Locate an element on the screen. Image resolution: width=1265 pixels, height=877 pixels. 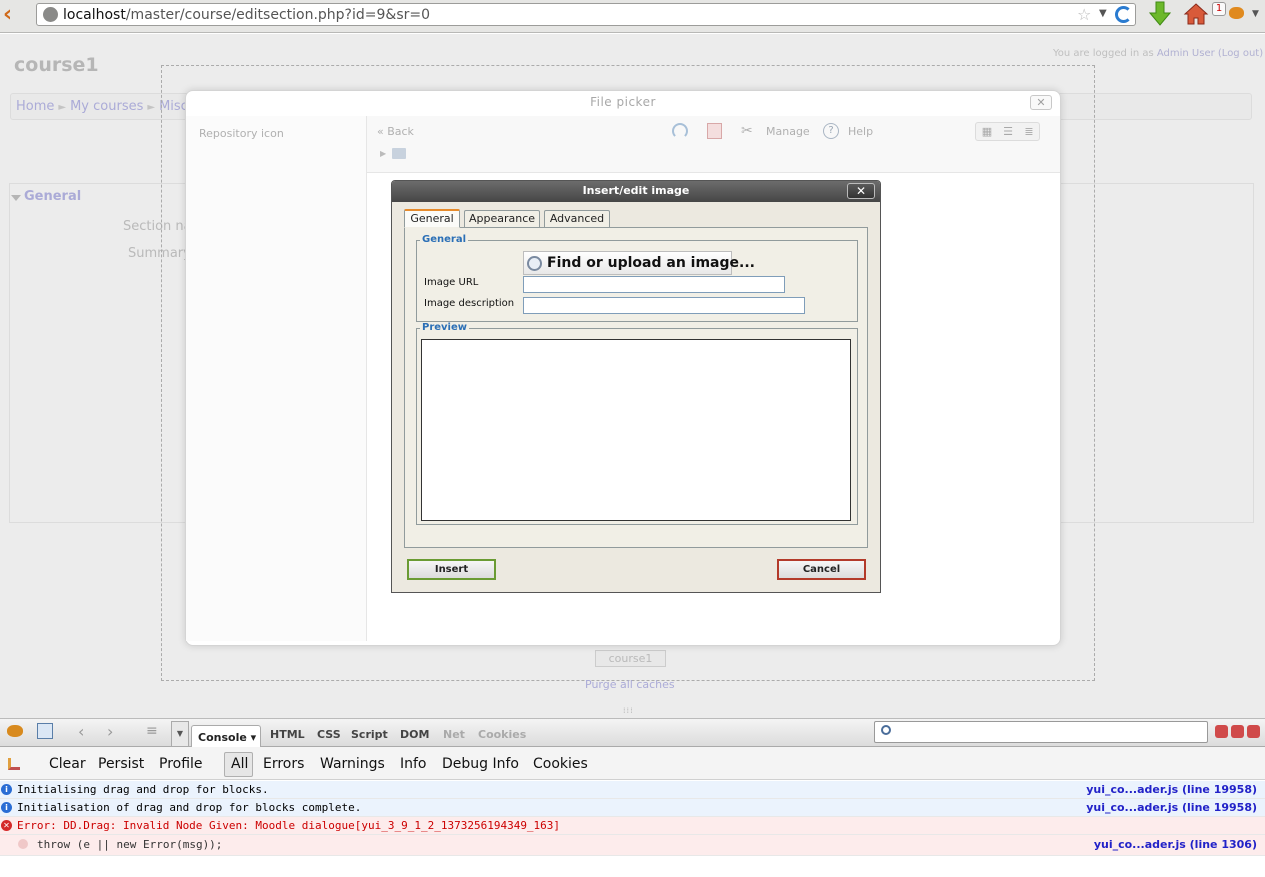
tab-advanced: Advanced is located at coordinates (577, 219).